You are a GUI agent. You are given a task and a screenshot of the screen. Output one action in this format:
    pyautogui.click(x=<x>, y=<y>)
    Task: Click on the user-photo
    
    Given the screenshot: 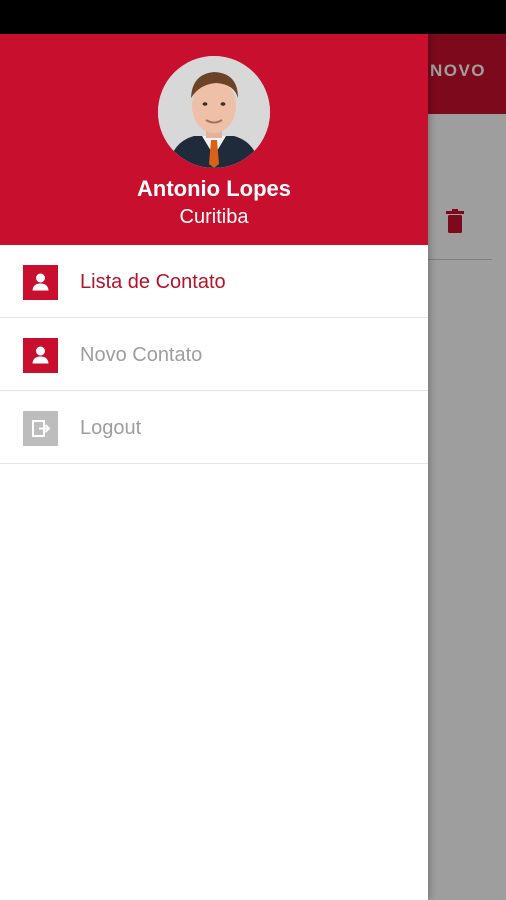 What is the action you would take?
    pyautogui.click(x=214, y=112)
    